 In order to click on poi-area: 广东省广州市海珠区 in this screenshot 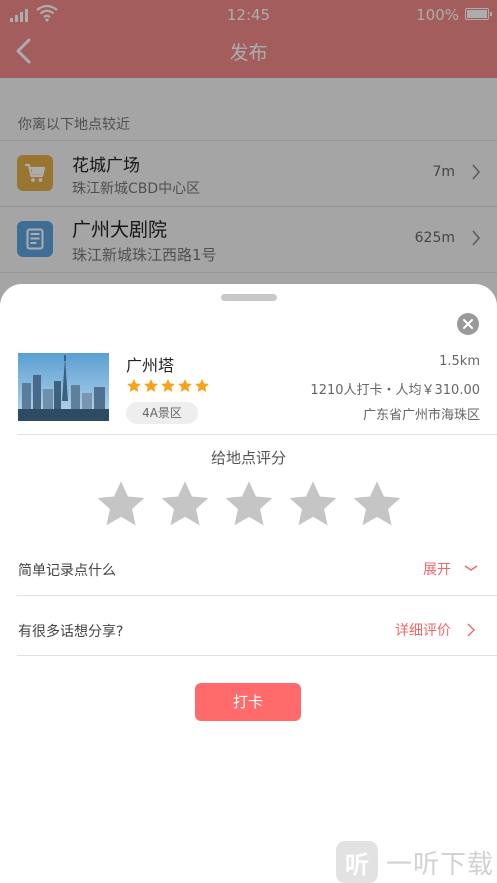, I will do `click(421, 415)`.